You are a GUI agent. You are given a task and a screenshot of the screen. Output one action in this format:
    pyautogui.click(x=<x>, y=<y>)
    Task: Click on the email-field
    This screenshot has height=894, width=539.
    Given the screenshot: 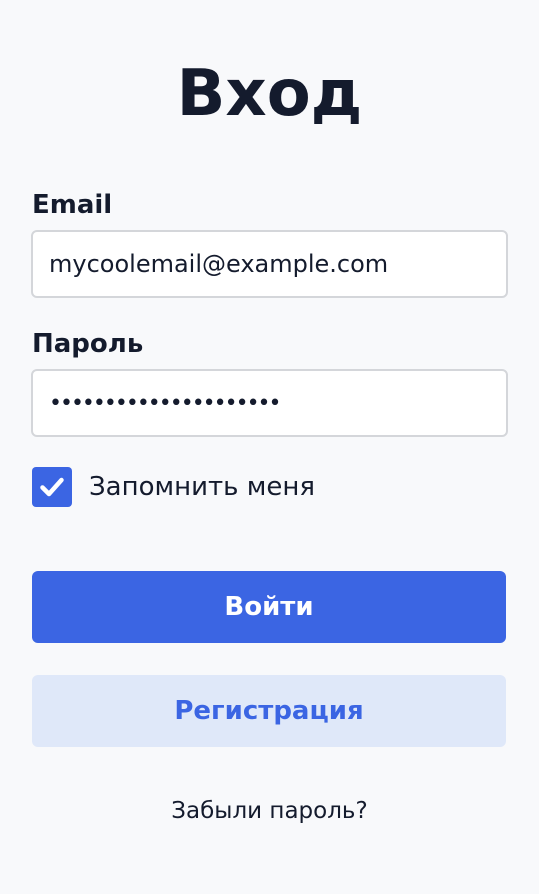 What is the action you would take?
    pyautogui.click(x=269, y=264)
    